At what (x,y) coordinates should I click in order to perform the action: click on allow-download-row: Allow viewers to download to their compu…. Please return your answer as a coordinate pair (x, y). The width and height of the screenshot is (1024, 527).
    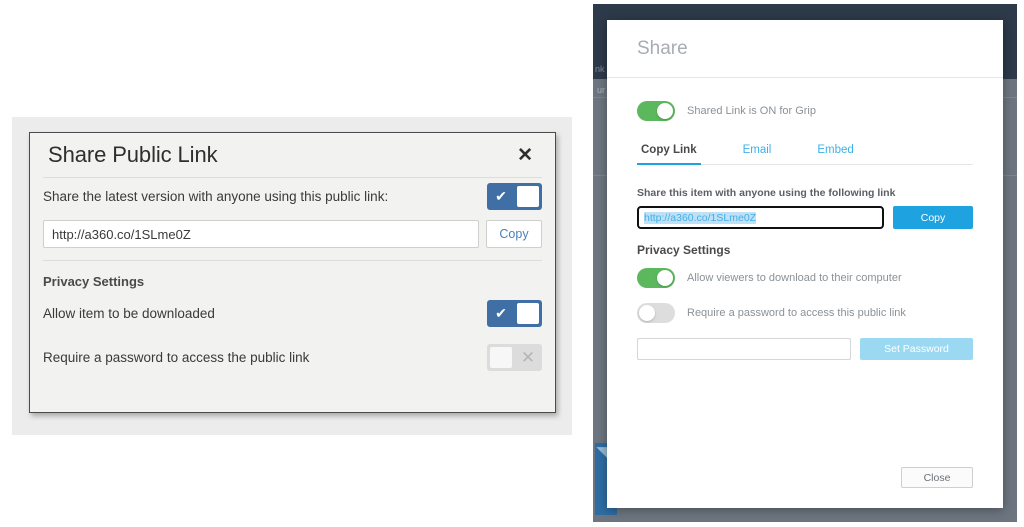
    Looking at the image, I should click on (805, 278).